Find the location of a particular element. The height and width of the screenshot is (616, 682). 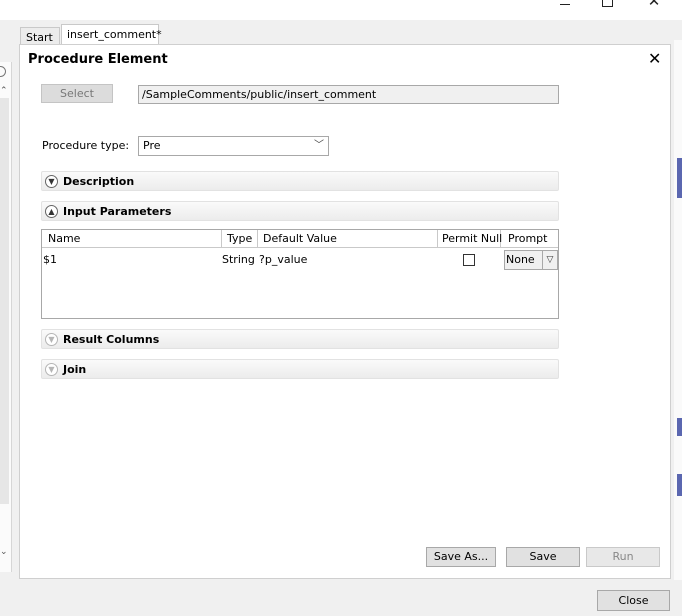

procedure-type-select: Pre ﹀ is located at coordinates (233, 146).